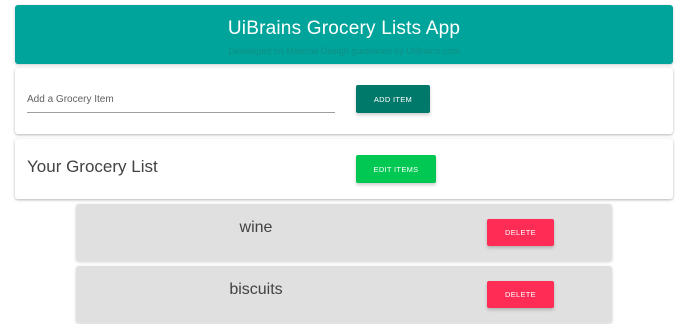  Describe the element at coordinates (344, 28) in the screenshot. I see `app-title: UiBrains Grocery Lists App` at that location.